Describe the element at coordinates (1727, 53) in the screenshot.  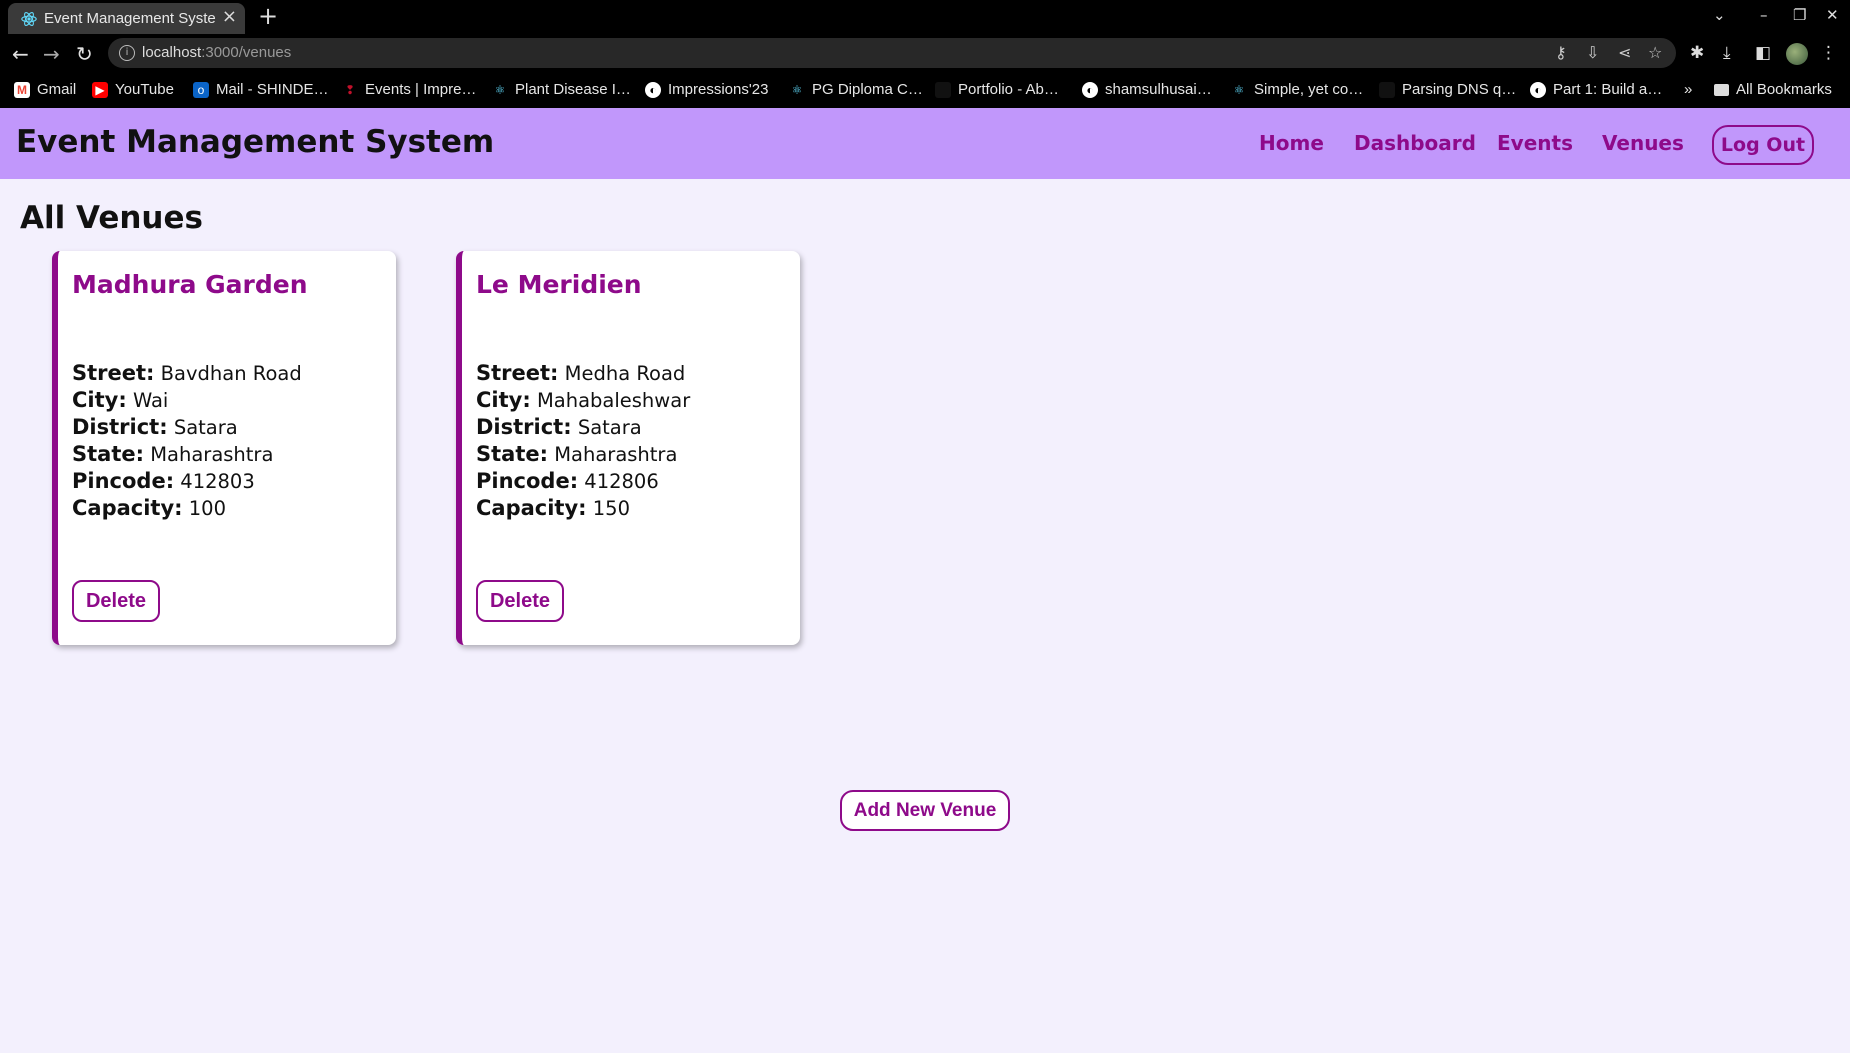
I see `download-icon: ⤓` at that location.